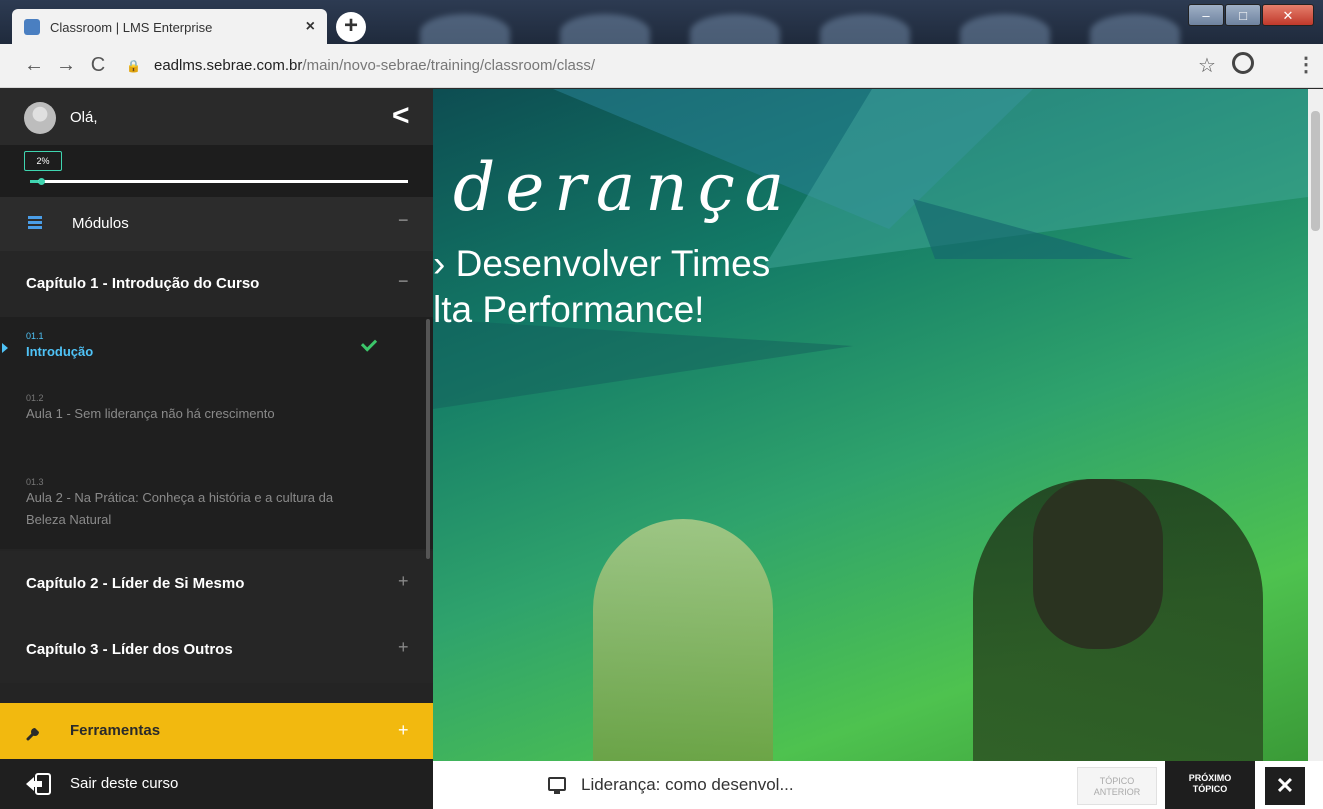 Image resolution: width=1323 pixels, height=809 pixels. What do you see at coordinates (1206, 15) in the screenshot?
I see `minimize-button: –` at bounding box center [1206, 15].